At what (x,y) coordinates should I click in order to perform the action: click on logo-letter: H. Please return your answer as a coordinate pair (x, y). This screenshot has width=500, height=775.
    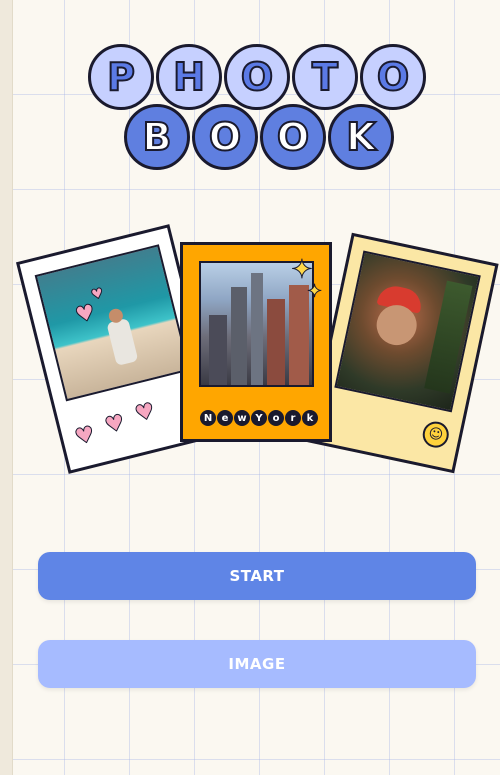
    Looking at the image, I should click on (189, 77).